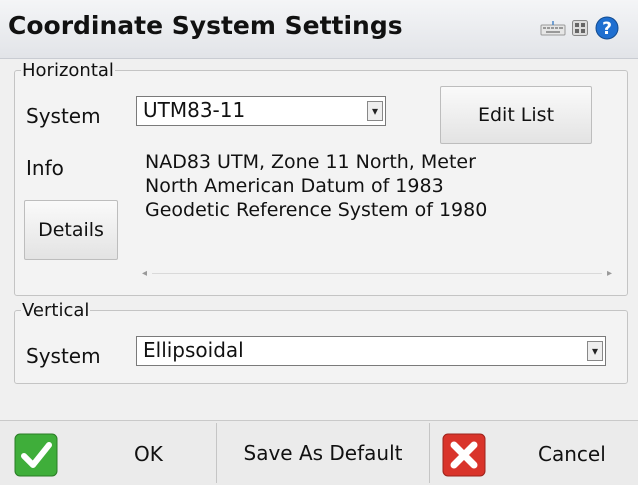  I want to click on scroll-left-icon: ◂, so click(144, 273).